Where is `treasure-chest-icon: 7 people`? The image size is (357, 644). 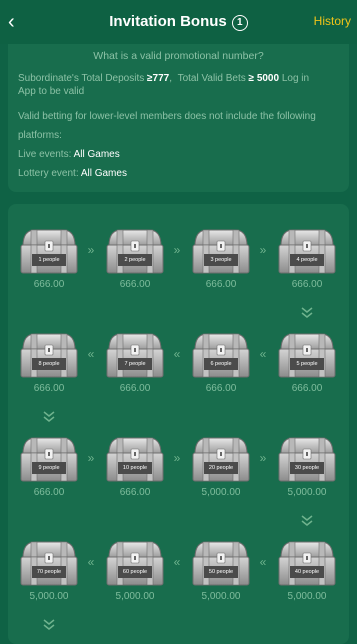 treasure-chest-icon: 7 people is located at coordinates (135, 355).